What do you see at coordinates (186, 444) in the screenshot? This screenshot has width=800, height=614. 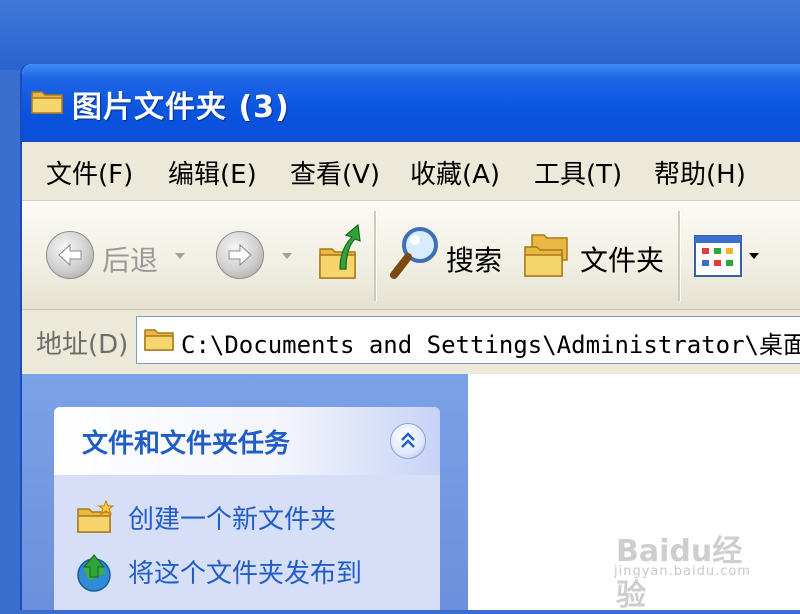 I see `task-panel-title: 文件和文件夹任务` at bounding box center [186, 444].